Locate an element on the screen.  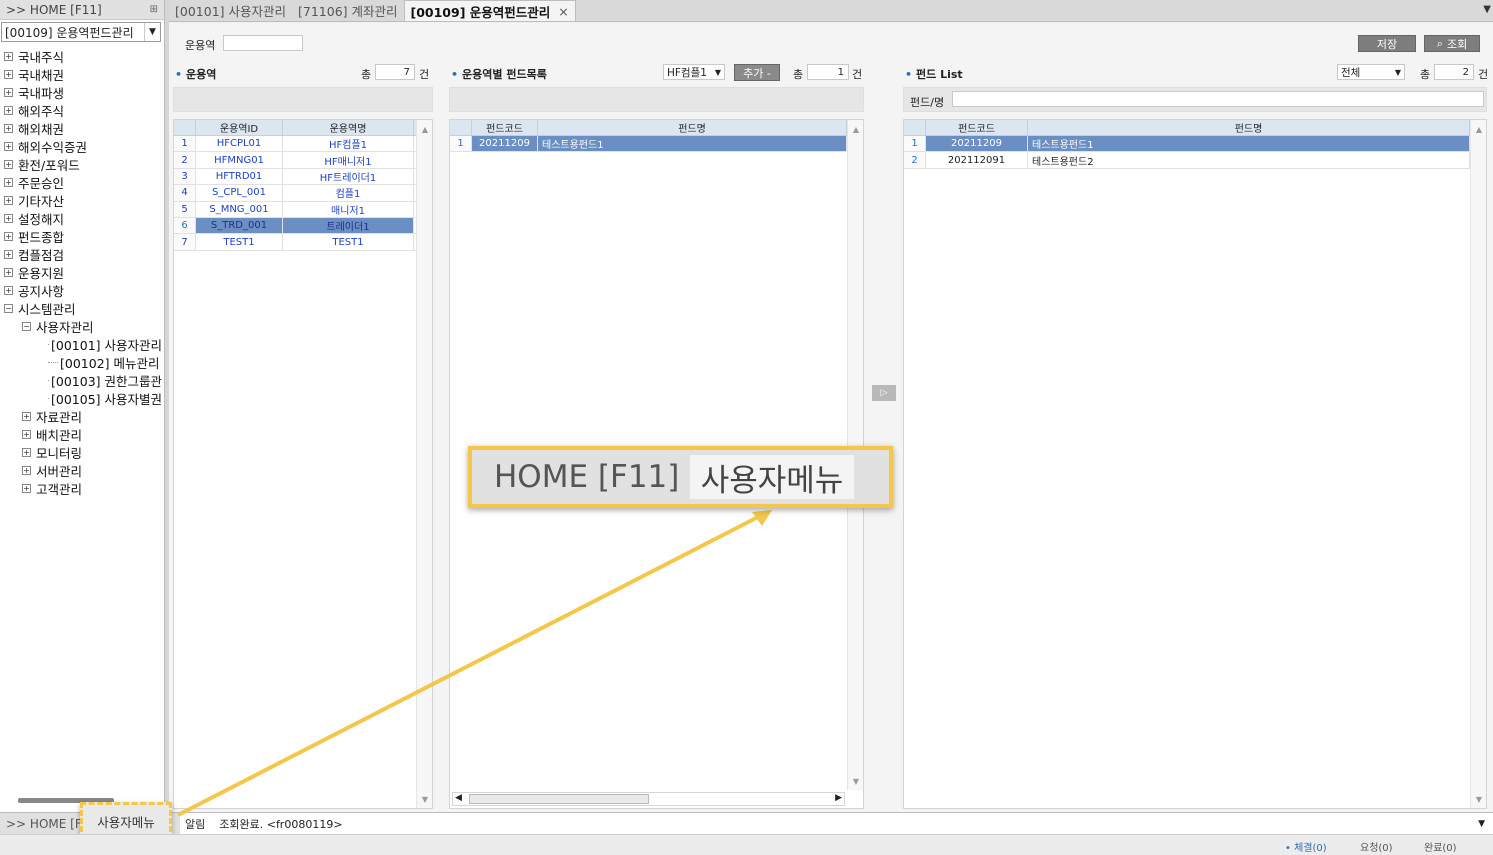
callout-user-menu: 사용자메뉴 is located at coordinates (772, 477).